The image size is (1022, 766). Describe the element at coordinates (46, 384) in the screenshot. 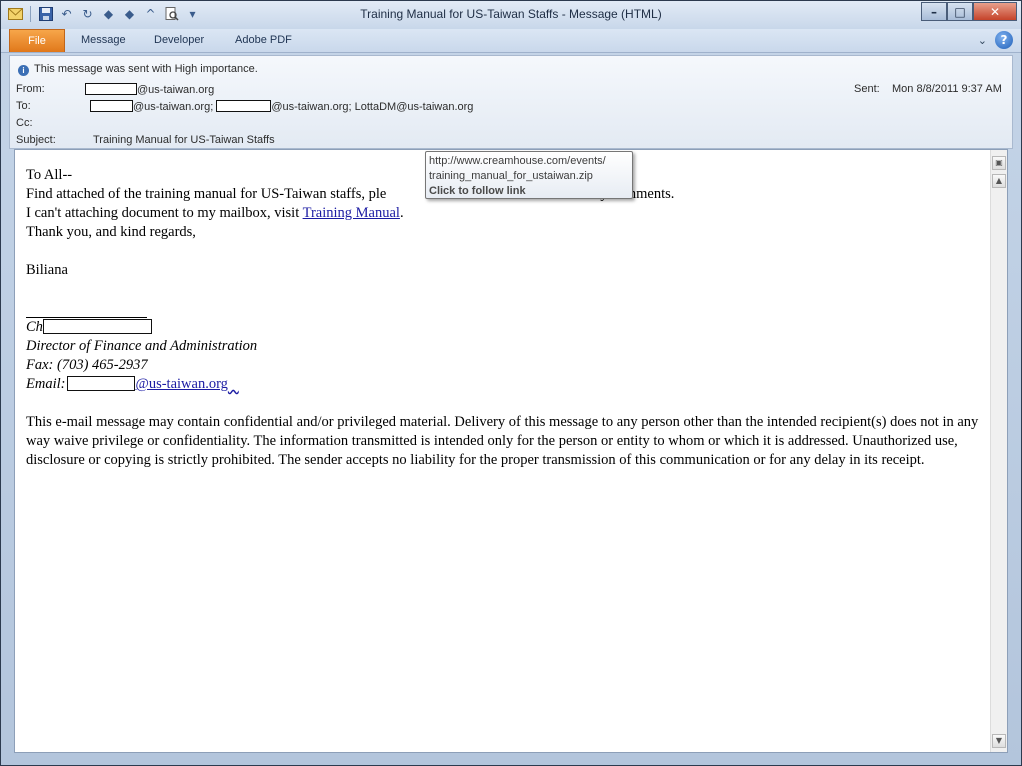

I see `signature-email-label: Email:` at that location.